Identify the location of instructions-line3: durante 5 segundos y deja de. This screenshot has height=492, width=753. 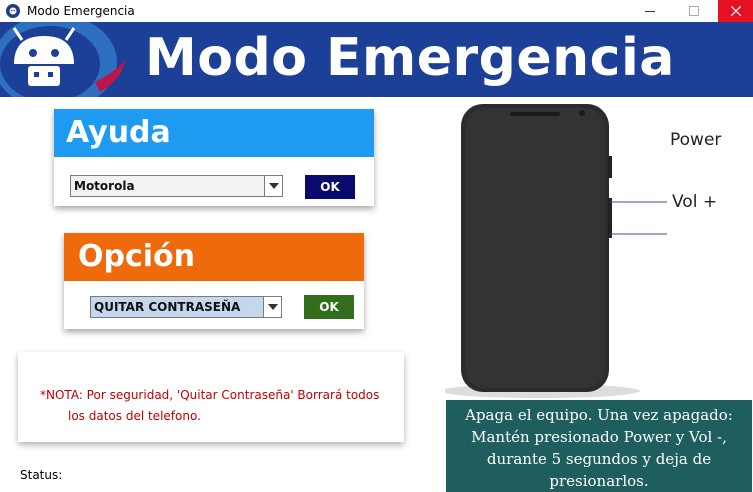
(599, 459).